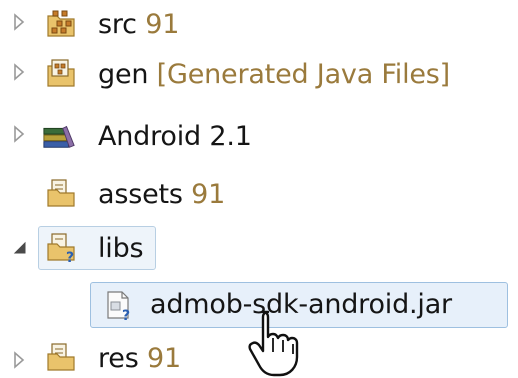  What do you see at coordinates (59, 135) in the screenshot?
I see `library-books-icon` at bounding box center [59, 135].